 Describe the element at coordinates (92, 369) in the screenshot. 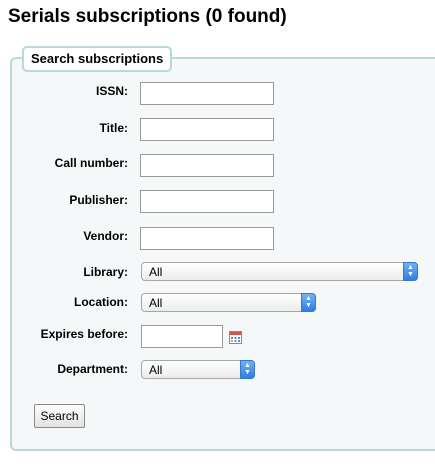

I see `department-label: Department:` at that location.